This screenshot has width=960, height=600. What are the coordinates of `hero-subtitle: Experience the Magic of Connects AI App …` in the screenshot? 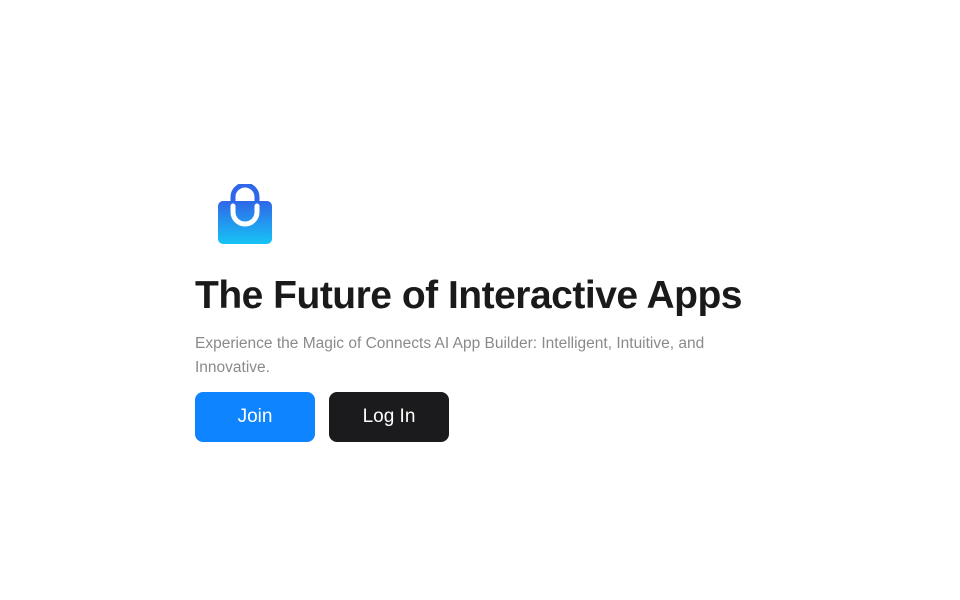 It's located at (450, 355).